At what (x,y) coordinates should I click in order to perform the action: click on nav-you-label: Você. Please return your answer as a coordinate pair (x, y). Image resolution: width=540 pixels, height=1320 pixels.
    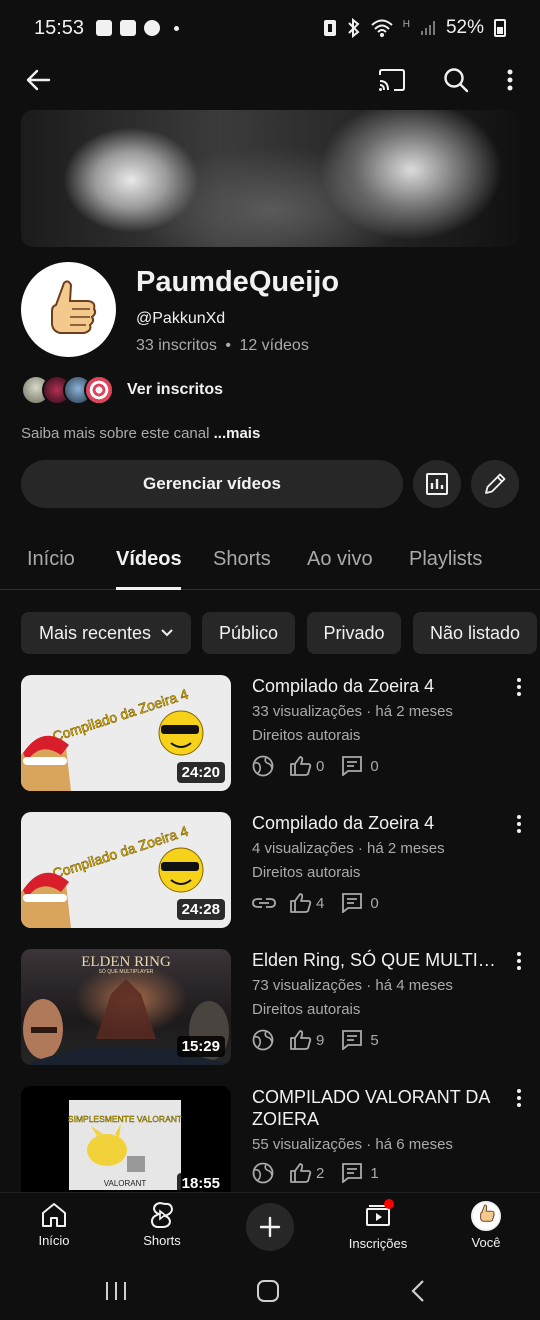
    Looking at the image, I should click on (486, 1242).